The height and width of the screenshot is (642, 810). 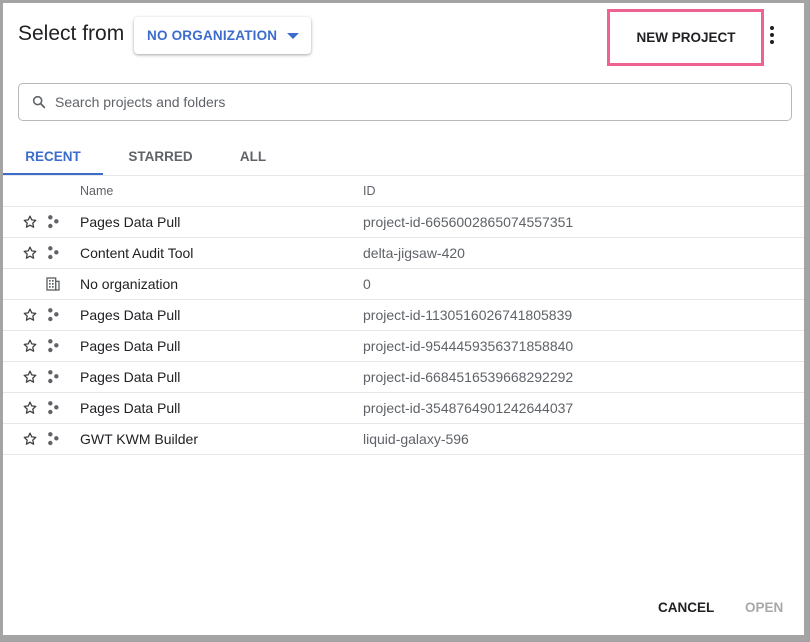 What do you see at coordinates (71, 33) in the screenshot?
I see `dialog-title: Select from` at bounding box center [71, 33].